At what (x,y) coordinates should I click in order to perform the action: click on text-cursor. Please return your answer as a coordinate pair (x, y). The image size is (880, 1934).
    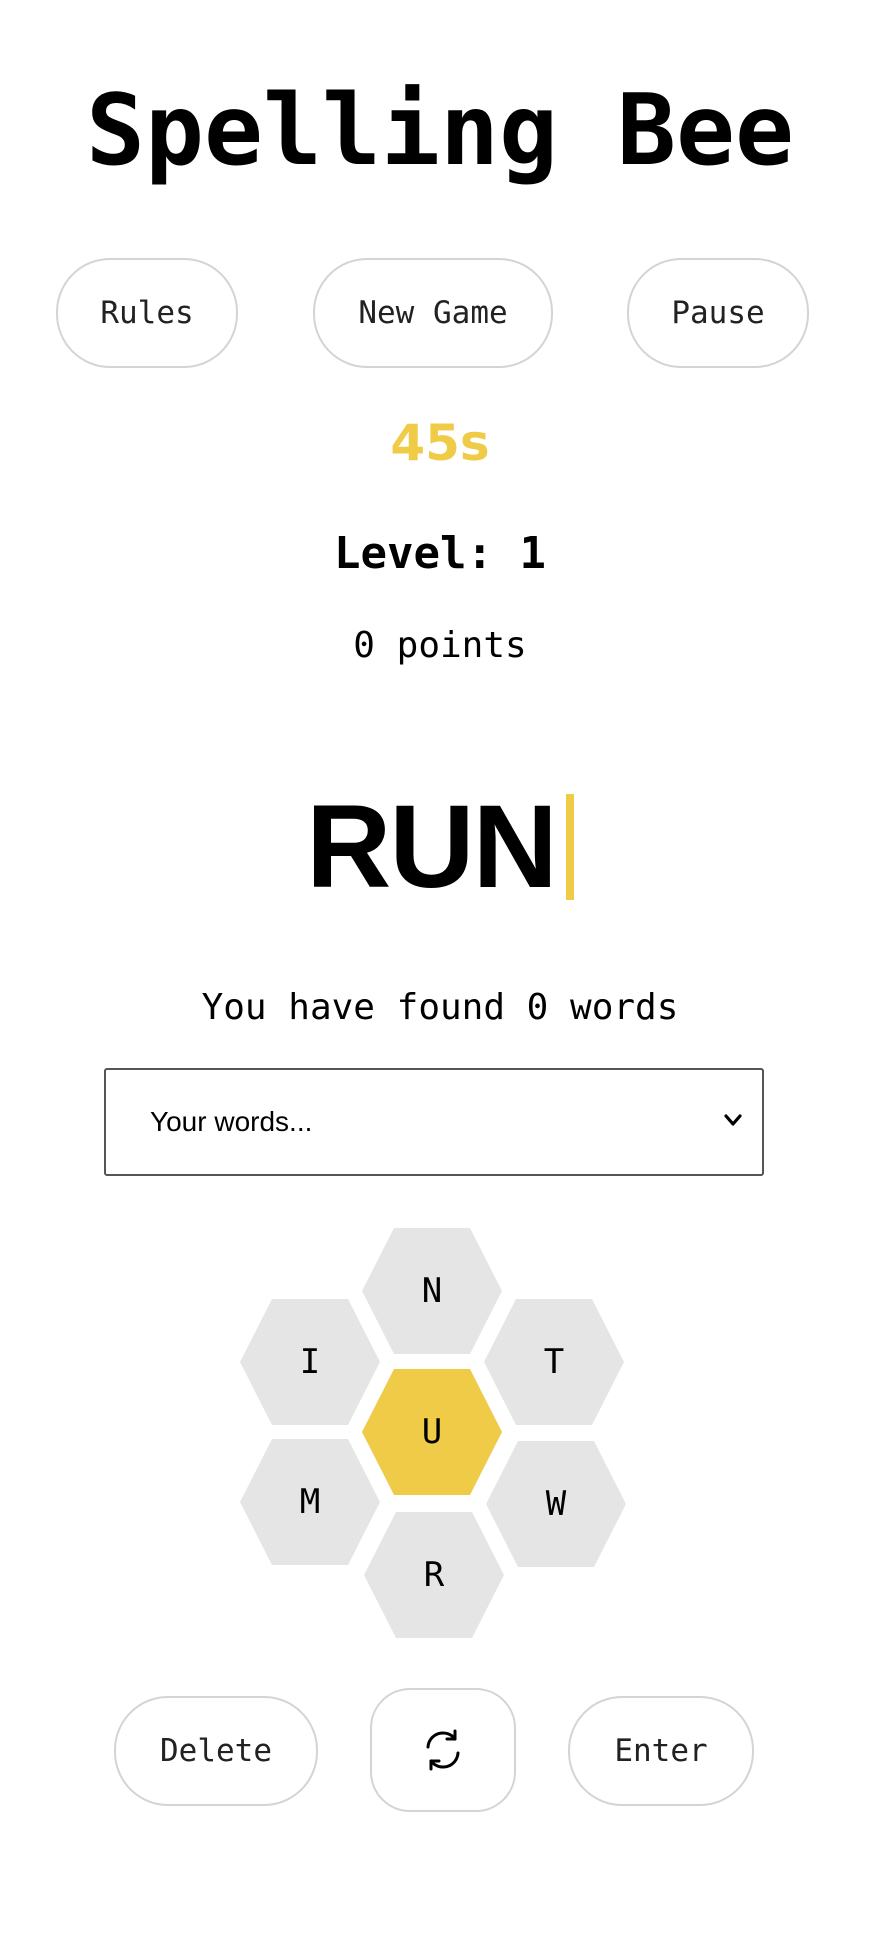
    Looking at the image, I should click on (569, 847).